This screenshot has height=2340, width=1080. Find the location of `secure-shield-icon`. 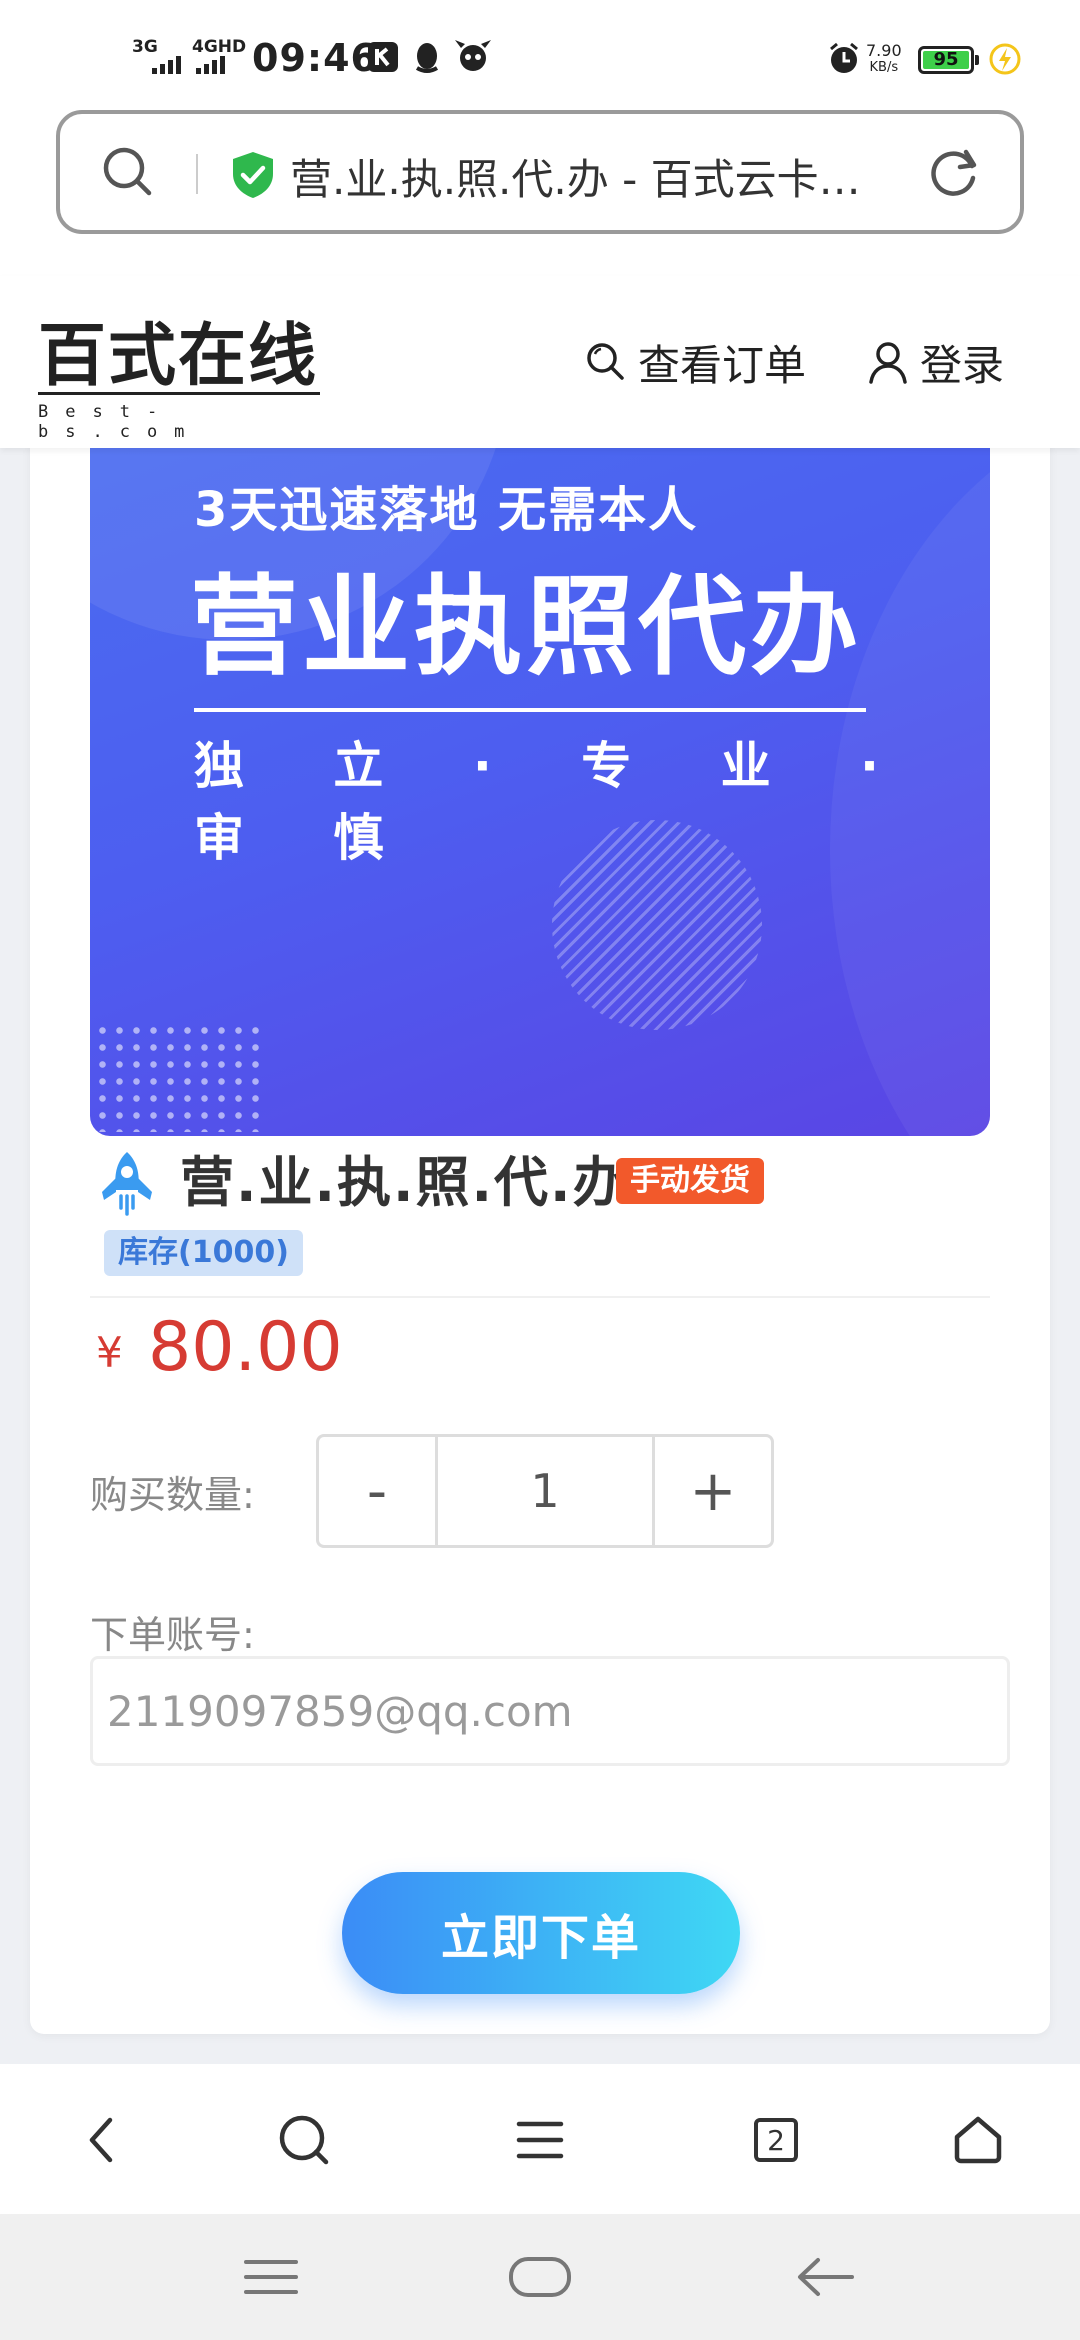

secure-shield-icon is located at coordinates (253, 177).